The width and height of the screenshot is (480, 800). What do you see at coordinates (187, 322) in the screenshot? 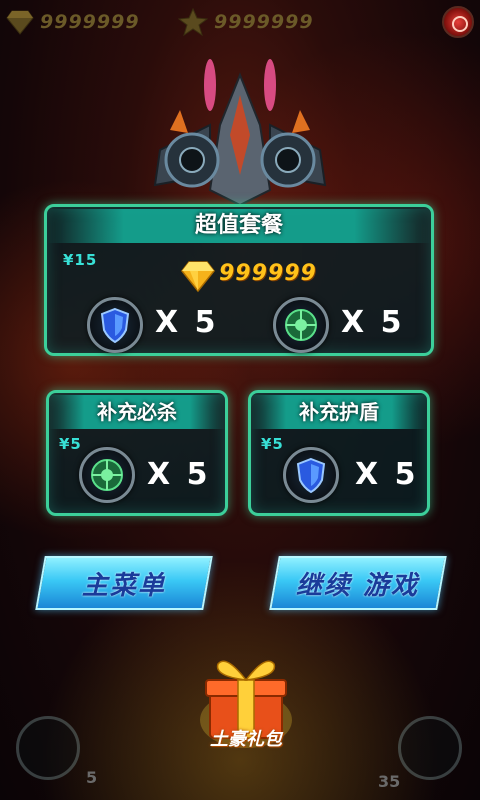
I see `package-shield-qty: X 5` at bounding box center [187, 322].